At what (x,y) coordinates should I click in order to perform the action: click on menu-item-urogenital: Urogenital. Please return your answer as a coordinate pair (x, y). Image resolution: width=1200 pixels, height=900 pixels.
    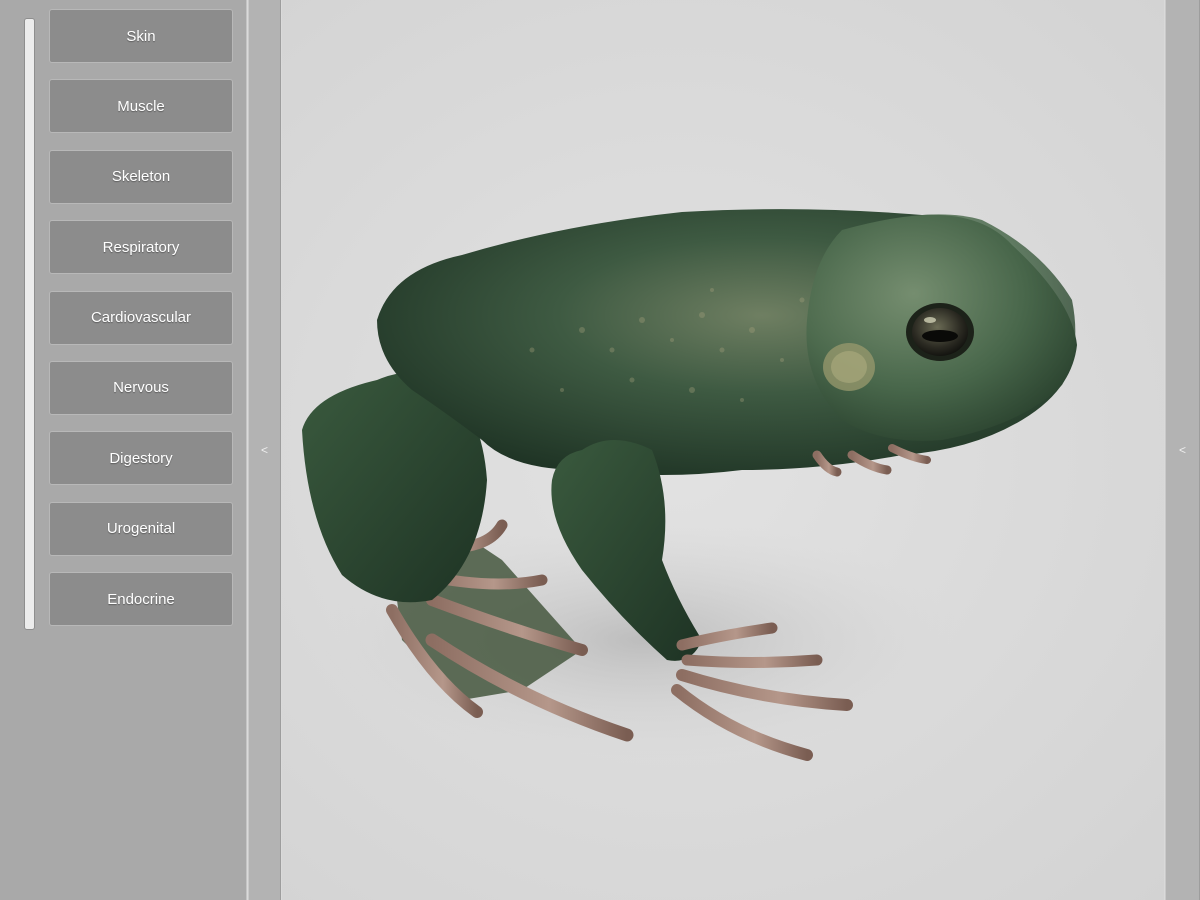
    Looking at the image, I should click on (141, 528).